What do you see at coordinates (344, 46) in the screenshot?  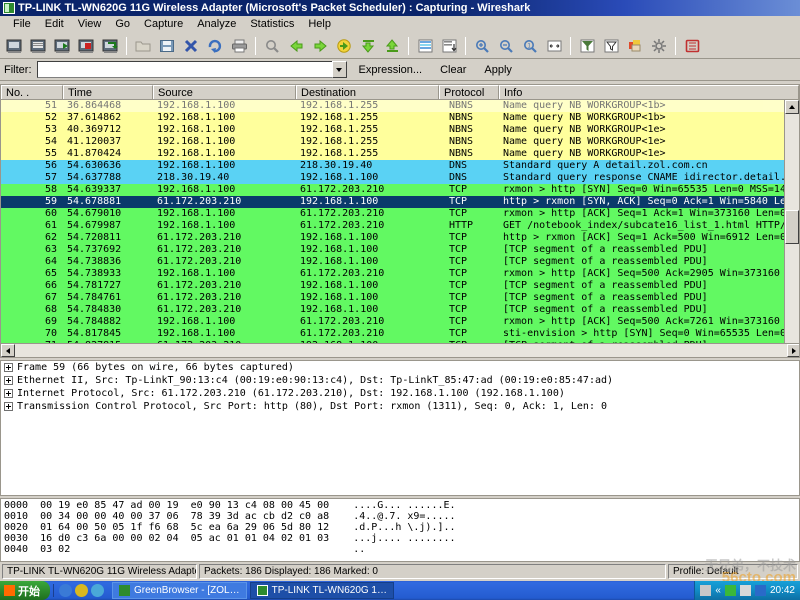 I see `go-to-packet-icon` at bounding box center [344, 46].